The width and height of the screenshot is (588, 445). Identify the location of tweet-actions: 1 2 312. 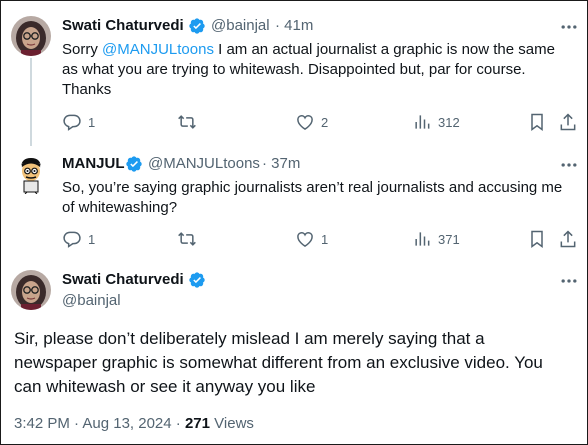
(320, 122).